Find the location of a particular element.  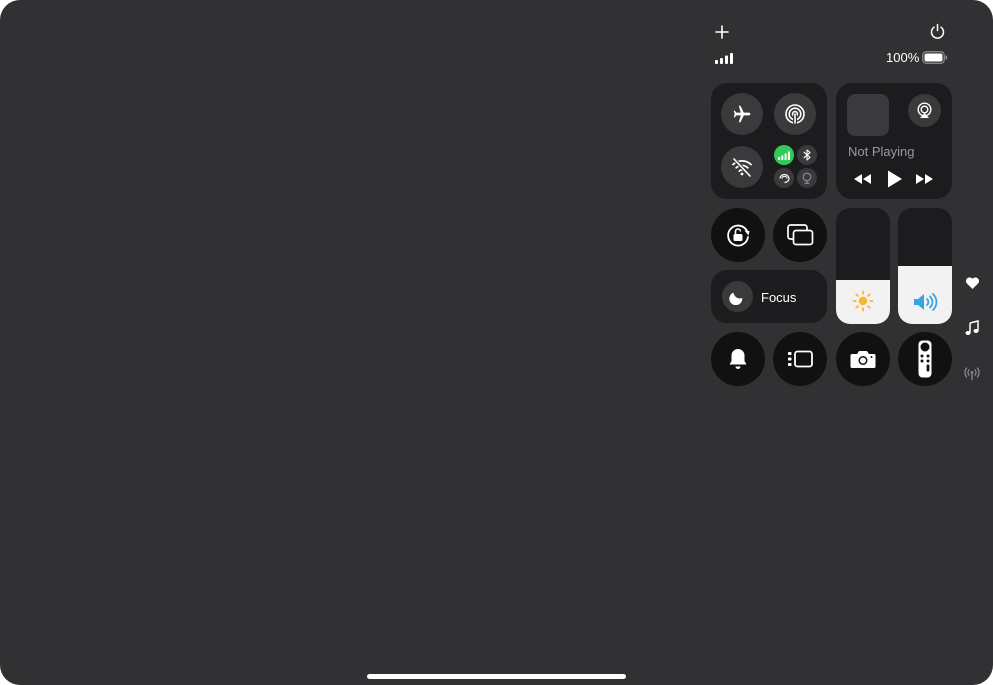

rewind-icon is located at coordinates (862, 179).